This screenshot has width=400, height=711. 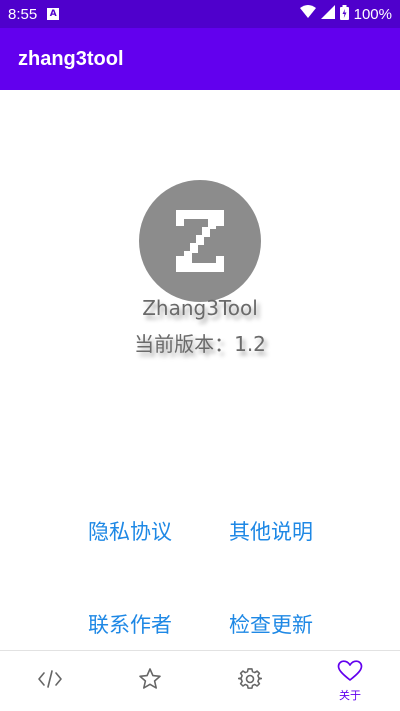 What do you see at coordinates (307, 14) in the screenshot?
I see `wifi-icon` at bounding box center [307, 14].